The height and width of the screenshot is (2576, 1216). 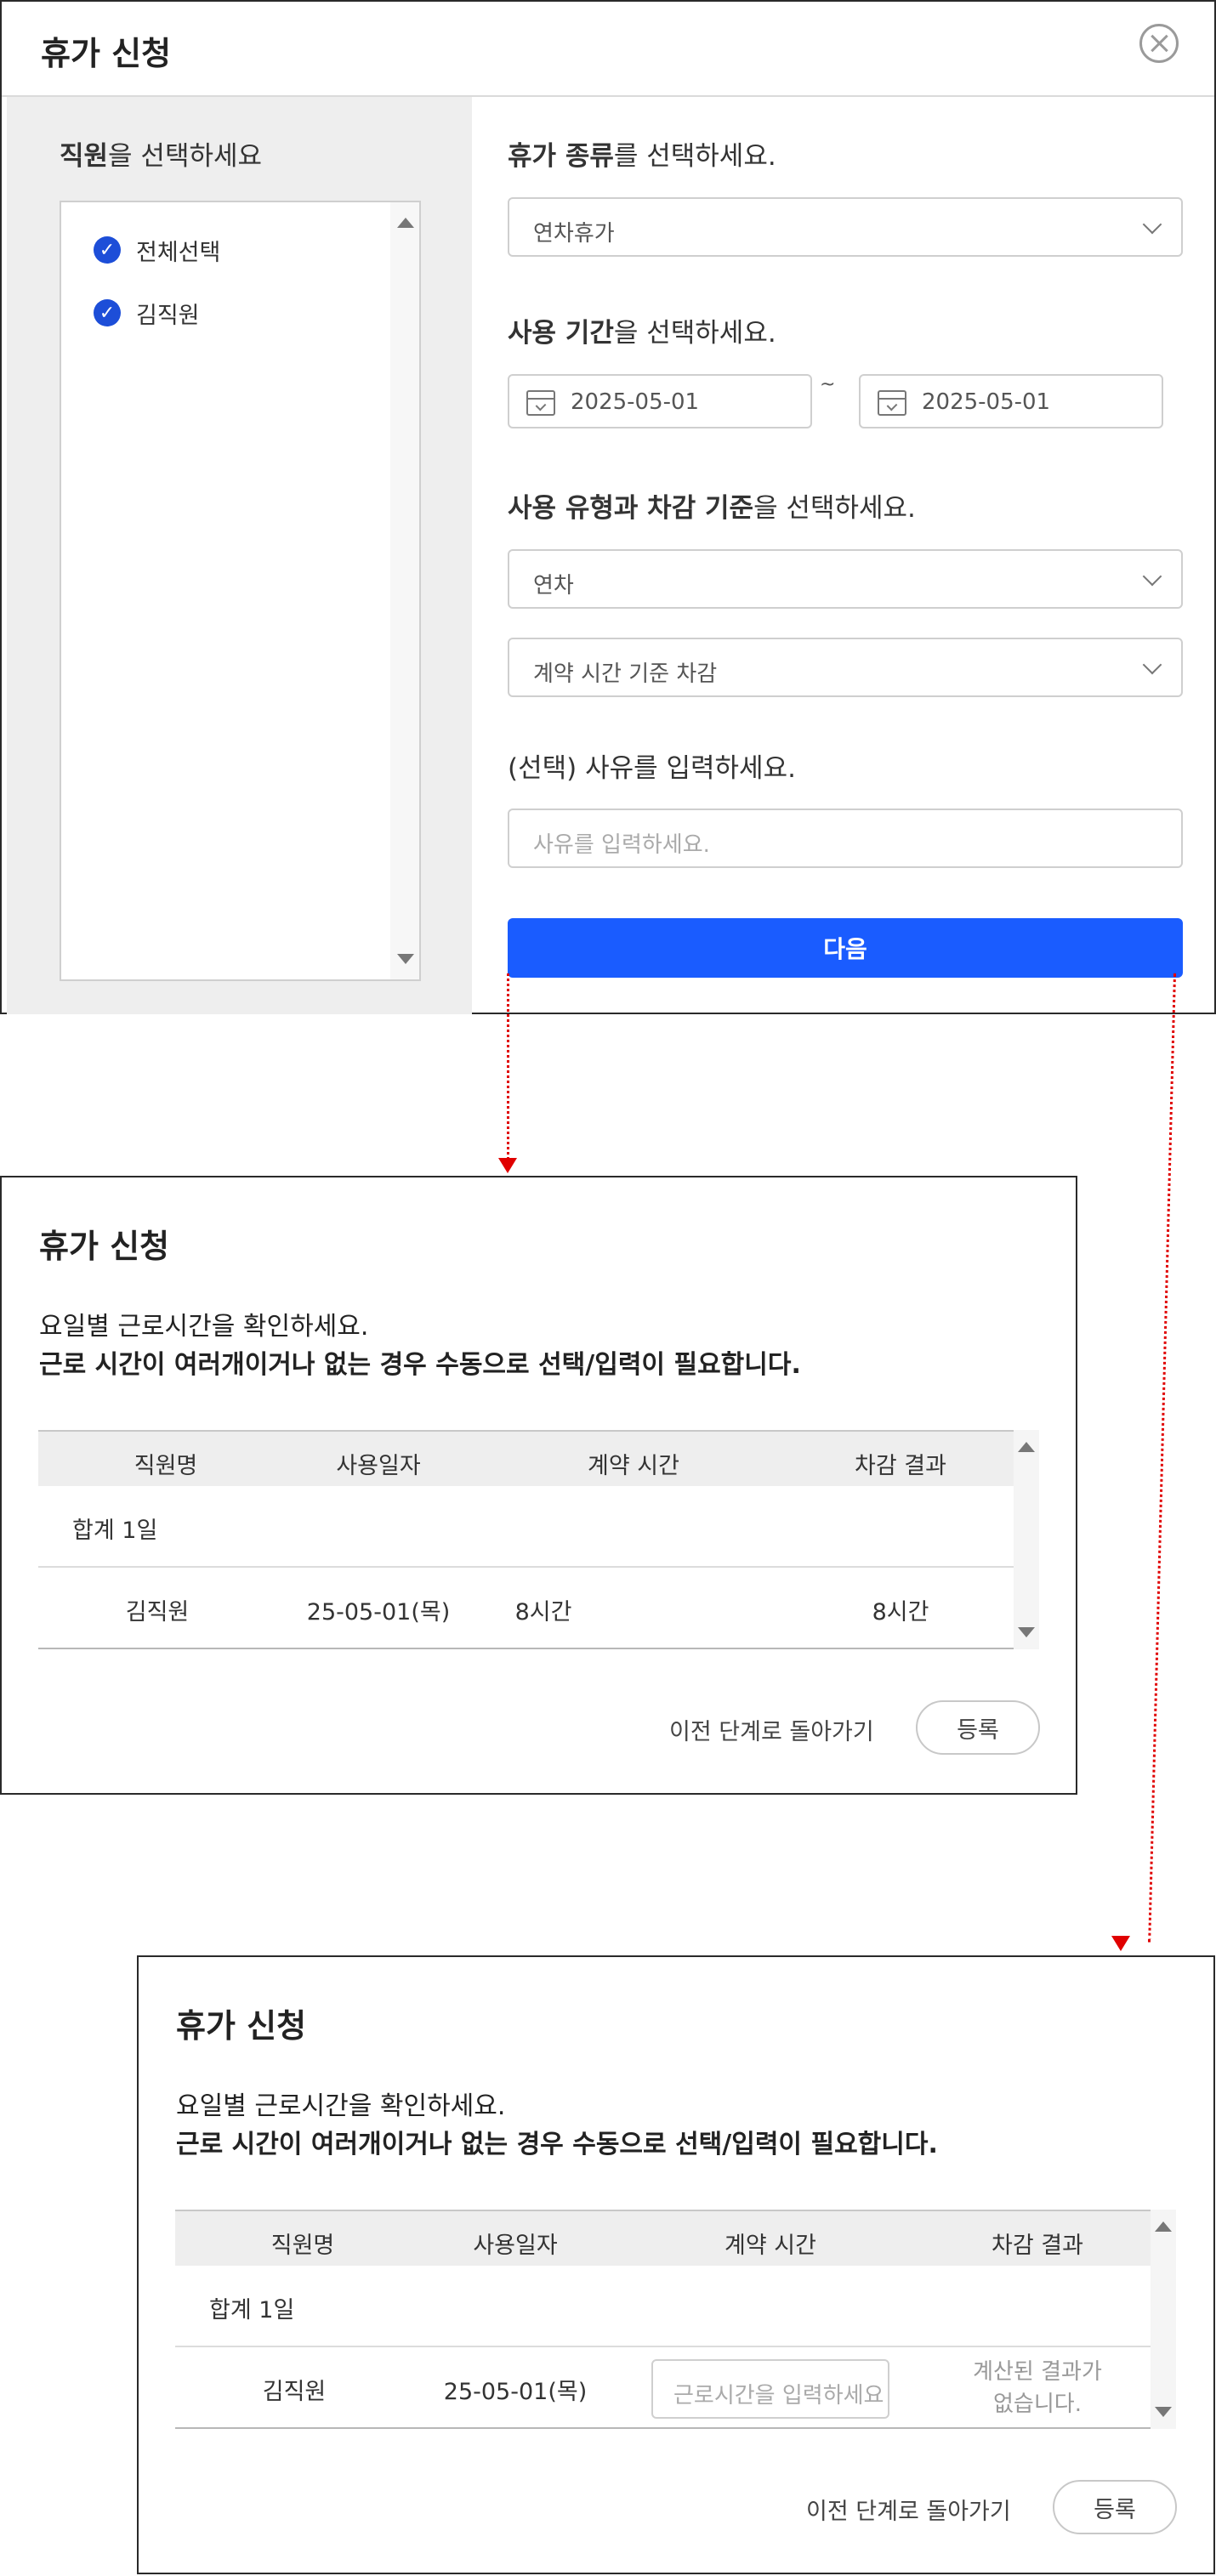 What do you see at coordinates (178, 253) in the screenshot?
I see `select-all-label: 전체선택` at bounding box center [178, 253].